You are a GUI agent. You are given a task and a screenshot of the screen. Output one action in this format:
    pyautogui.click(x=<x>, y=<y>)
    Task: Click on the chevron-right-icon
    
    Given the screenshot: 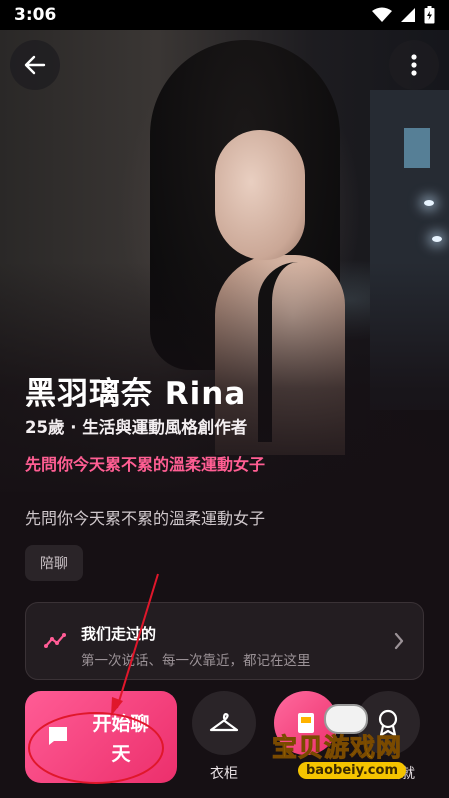 What is the action you would take?
    pyautogui.click(x=399, y=641)
    